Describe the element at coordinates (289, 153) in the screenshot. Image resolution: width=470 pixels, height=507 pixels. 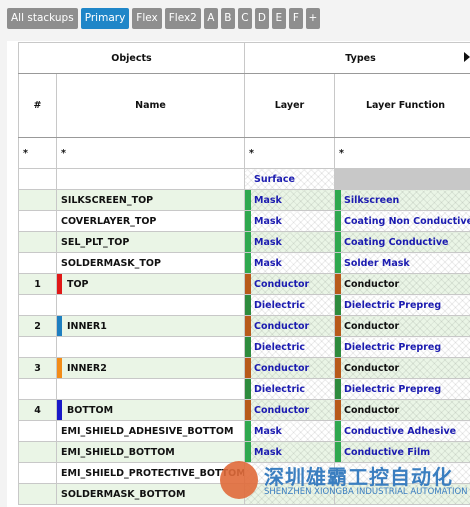
I see `layer-filter: *` at that location.